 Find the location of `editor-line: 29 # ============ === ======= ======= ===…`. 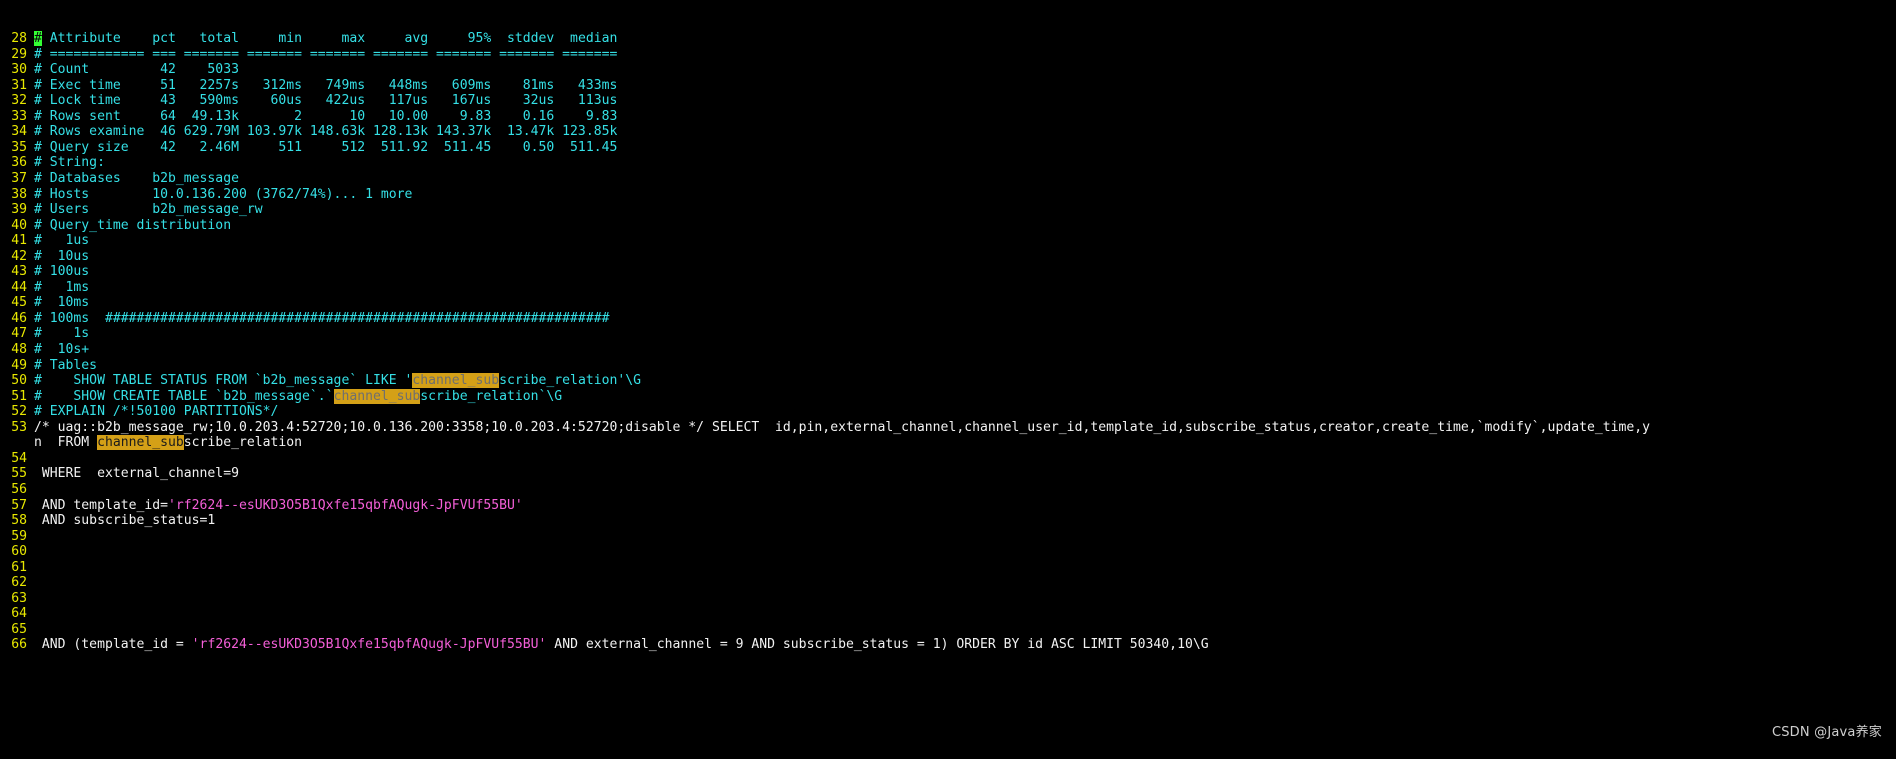

editor-line: 29 # ============ === ======= ======= ===… is located at coordinates (948, 55).